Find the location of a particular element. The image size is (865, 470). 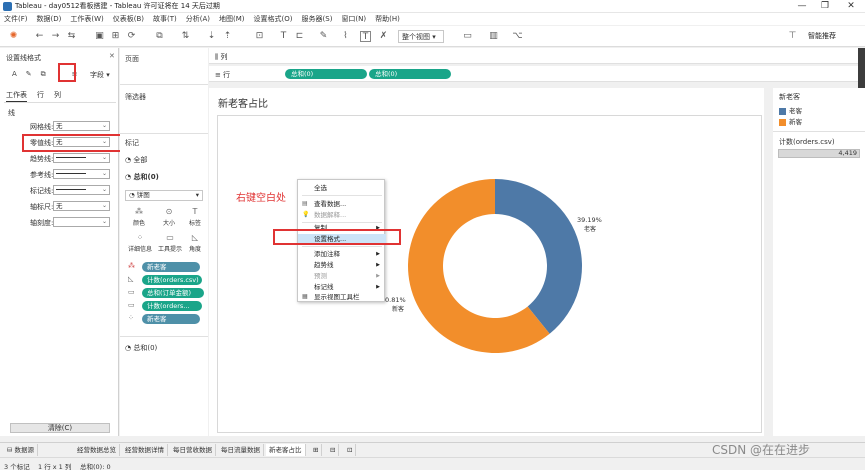

detail-button: ⁘ 详细信息 is located at coordinates (140, 244).